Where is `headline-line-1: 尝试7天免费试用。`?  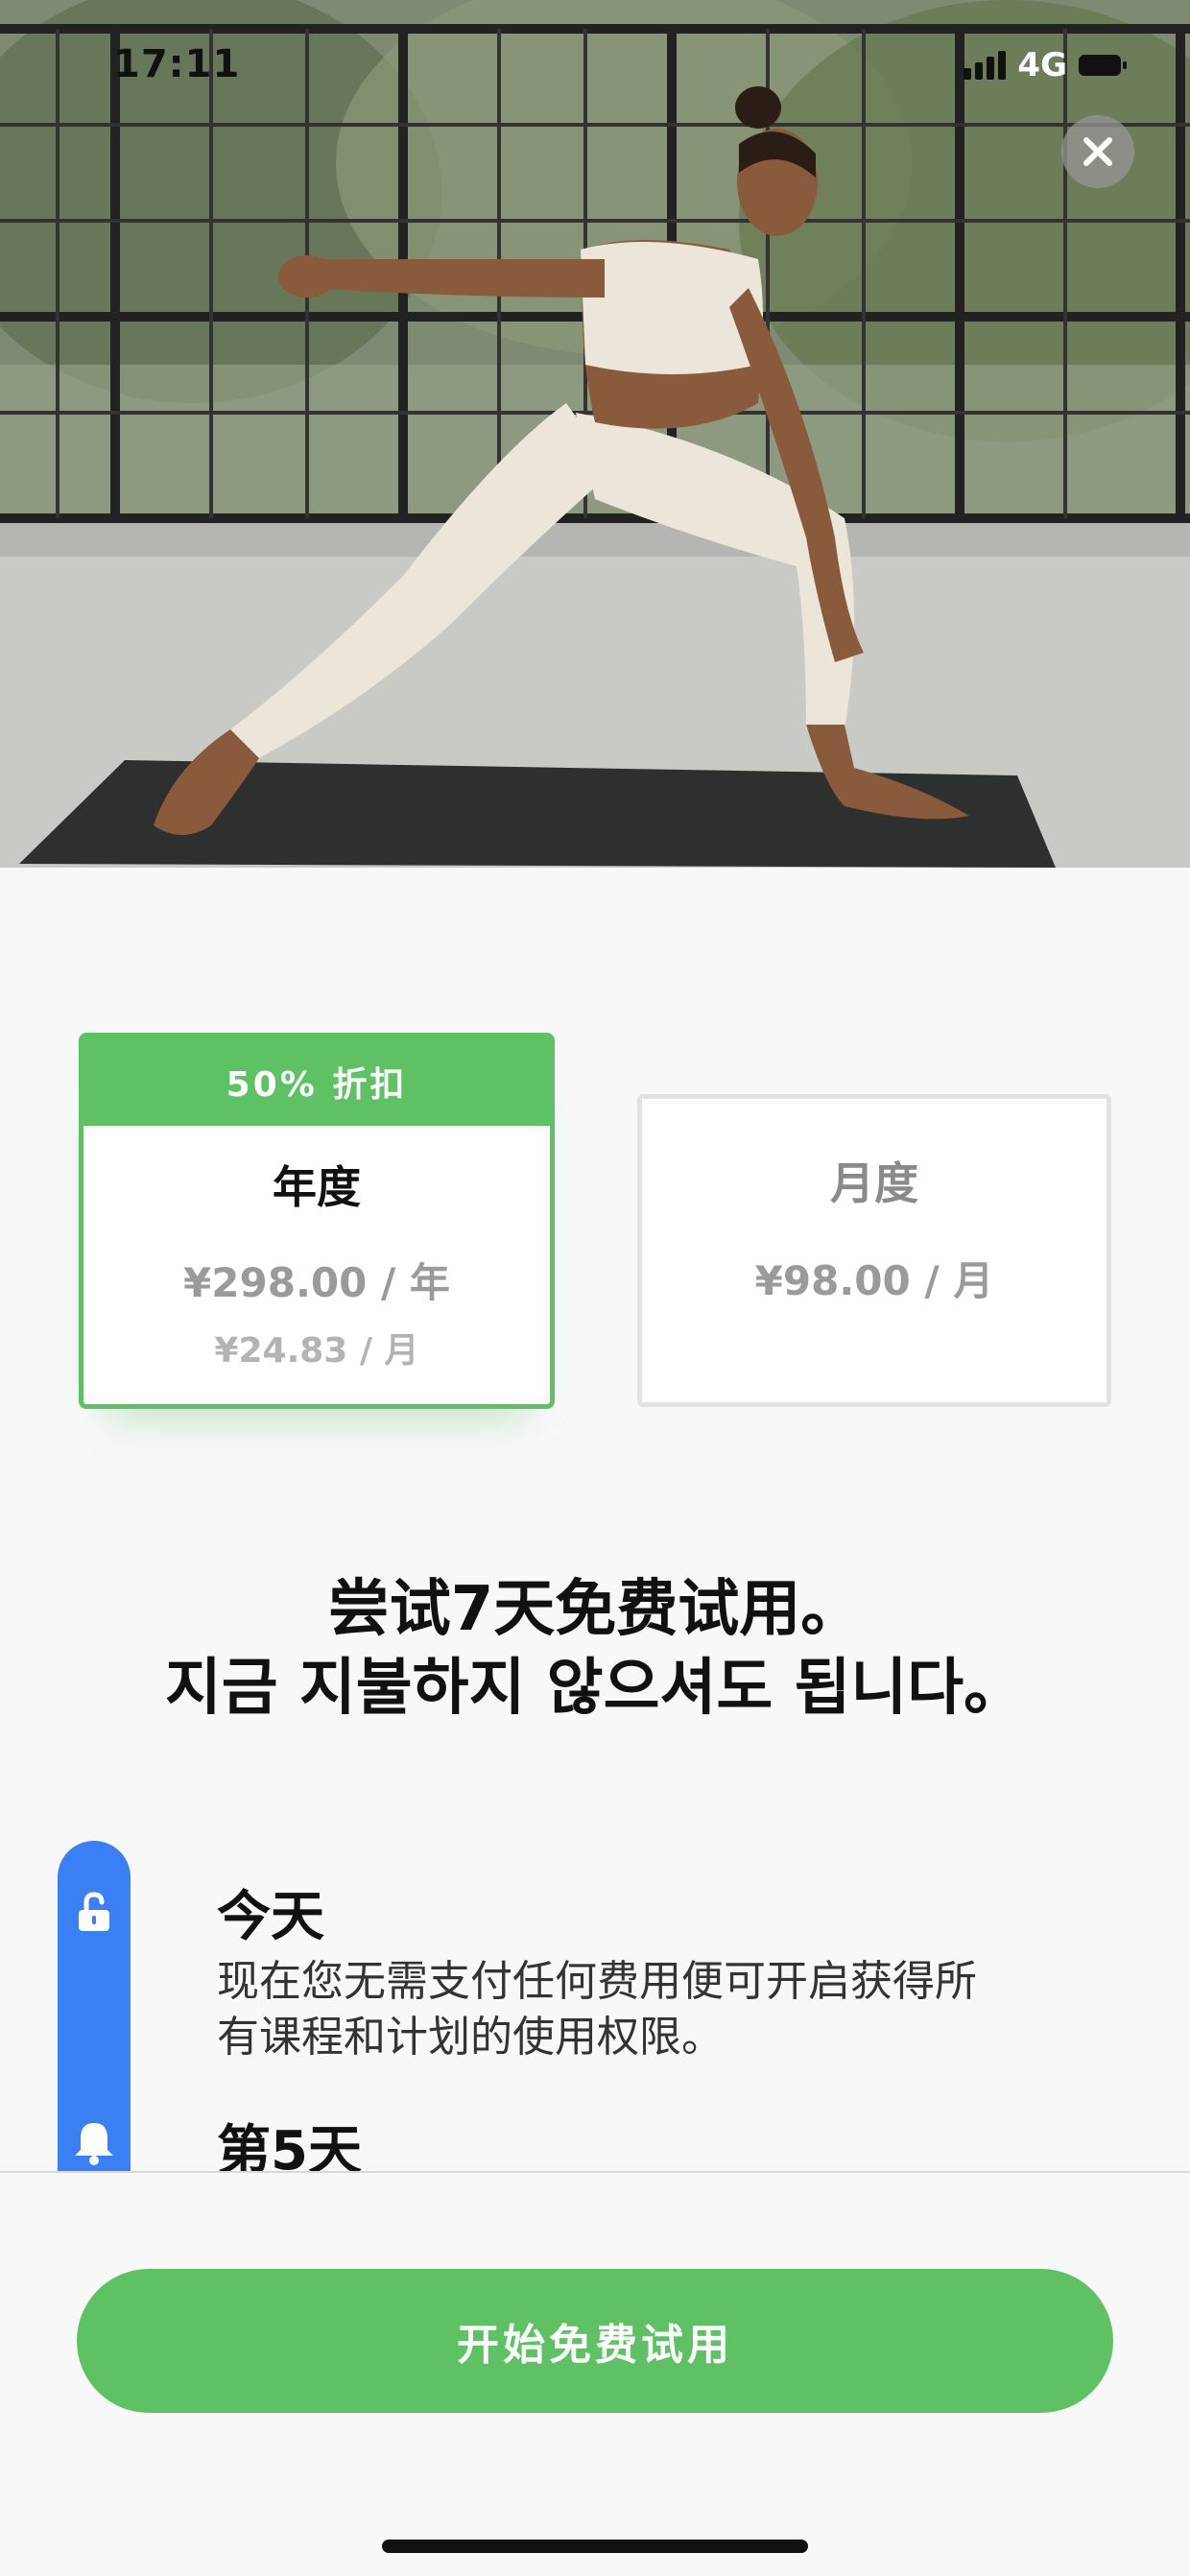
headline-line-1: 尝试7天免费试用。 is located at coordinates (595, 1609).